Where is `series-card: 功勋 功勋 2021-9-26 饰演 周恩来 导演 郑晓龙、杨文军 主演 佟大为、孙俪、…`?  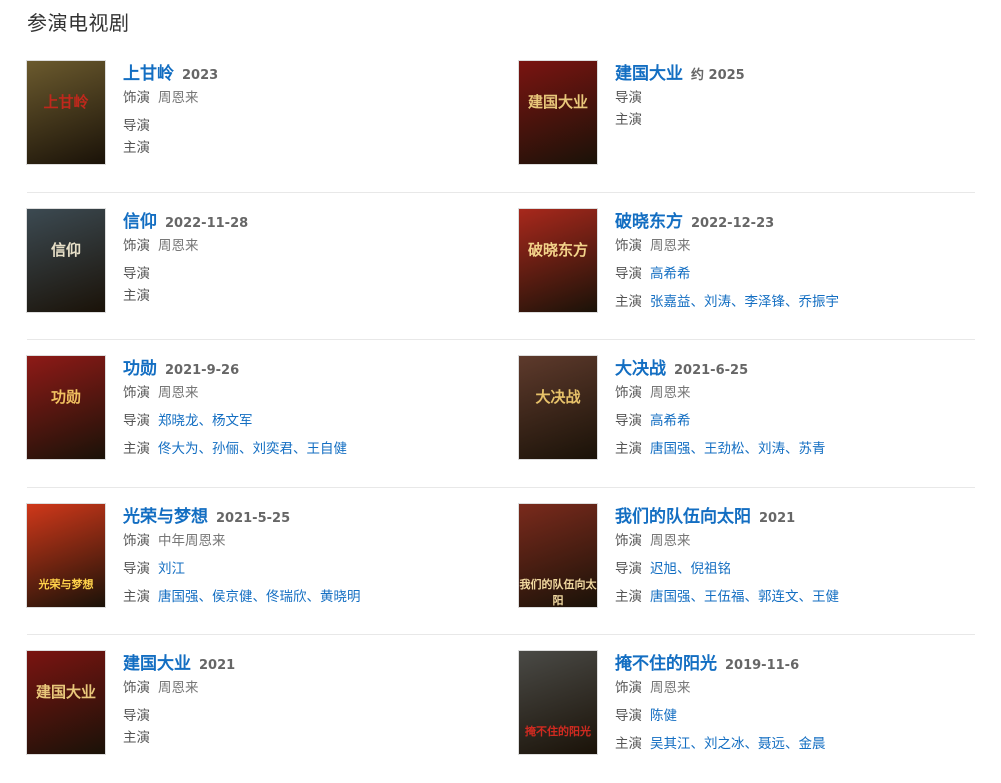 series-card: 功勋 功勋 2021-9-26 饰演 周恩来 导演 郑晓龙、杨文军 主演 佟大为、孙俪、… is located at coordinates (254, 408).